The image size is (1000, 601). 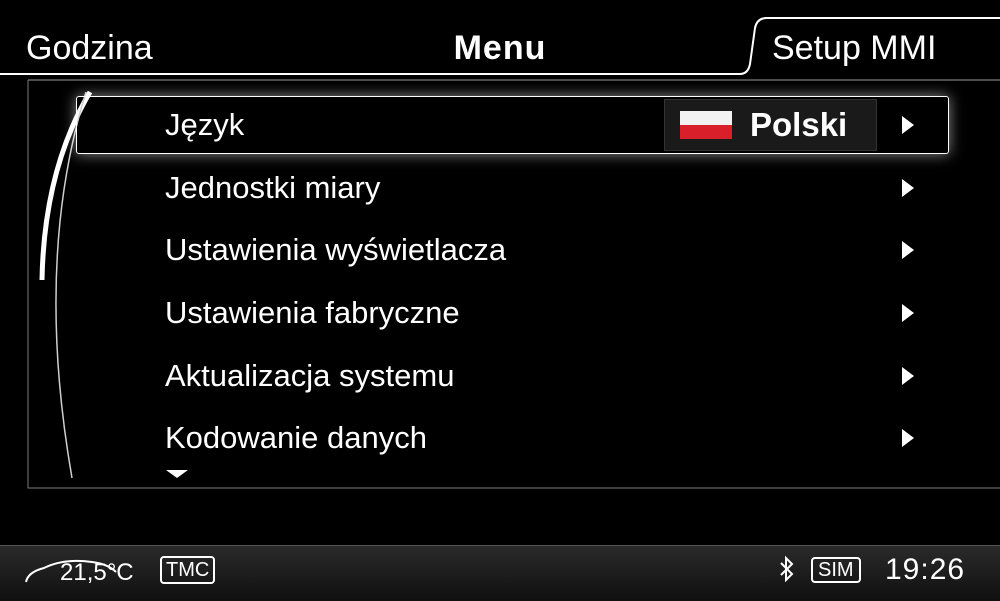 What do you see at coordinates (545, 250) in the screenshot?
I see `menu-item-ustawienia-wyswietlacza: Ustawienia wyświetlacza` at bounding box center [545, 250].